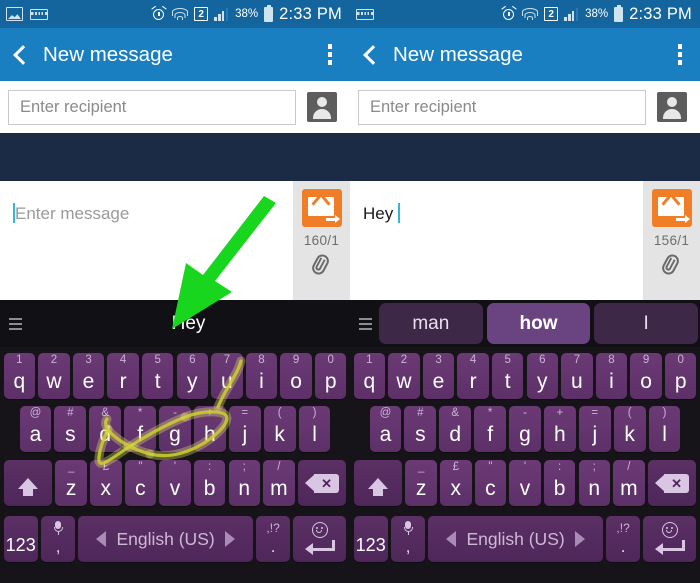 The image size is (700, 583). What do you see at coordinates (188, 324) in the screenshot?
I see `suggestion-item: Hey` at bounding box center [188, 324].